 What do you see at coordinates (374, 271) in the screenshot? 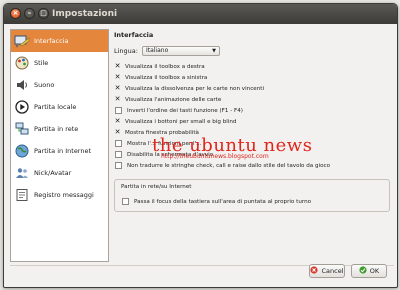
I see `ok-label: OK` at bounding box center [374, 271].